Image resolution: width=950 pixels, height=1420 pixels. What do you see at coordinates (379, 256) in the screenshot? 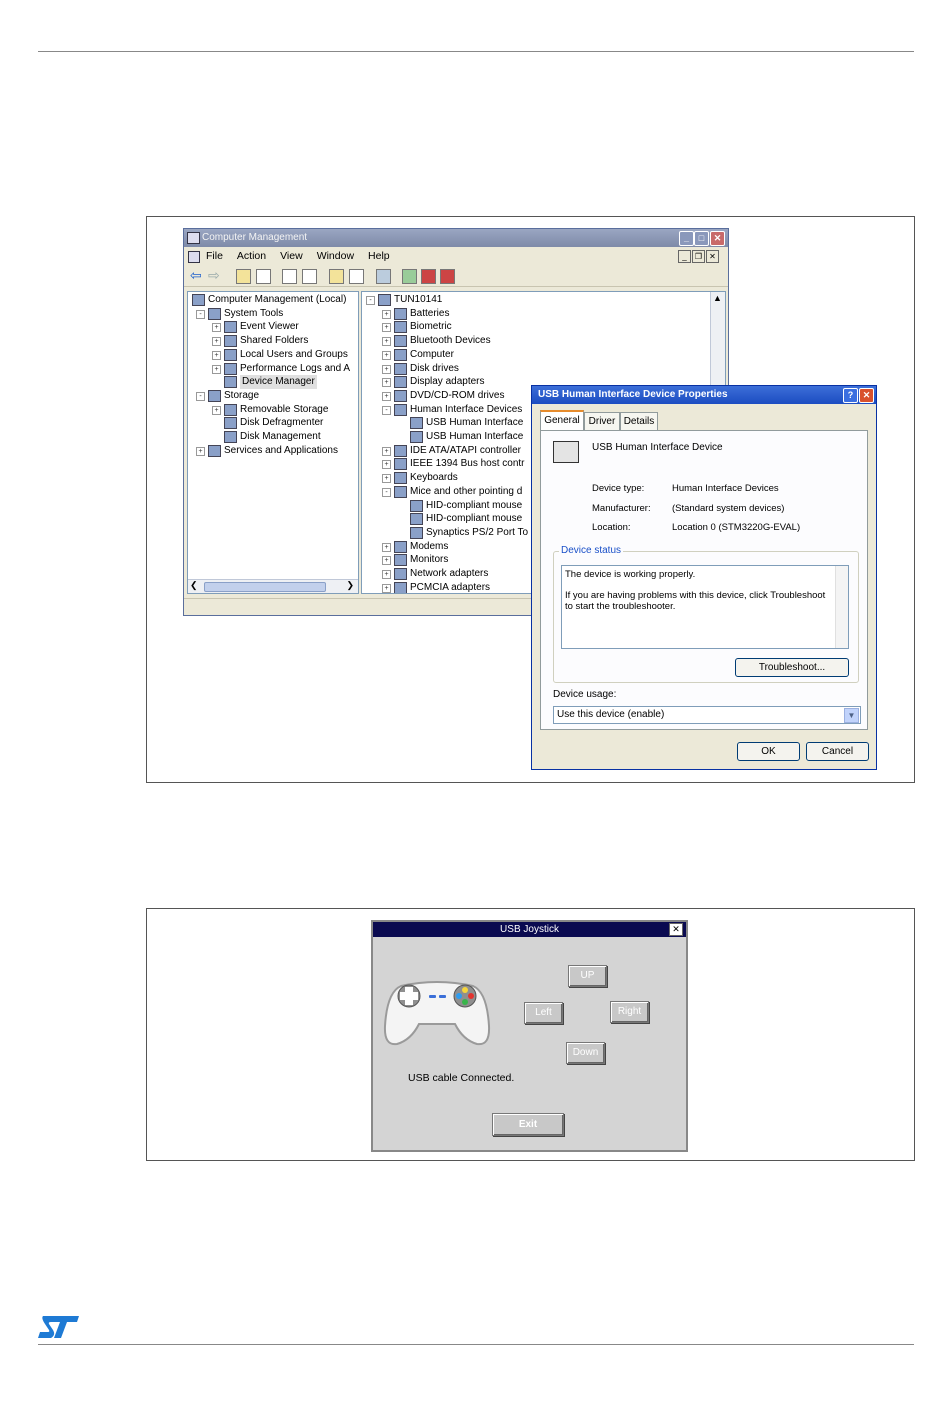
I see `menu-item-help: Help` at bounding box center [379, 256].